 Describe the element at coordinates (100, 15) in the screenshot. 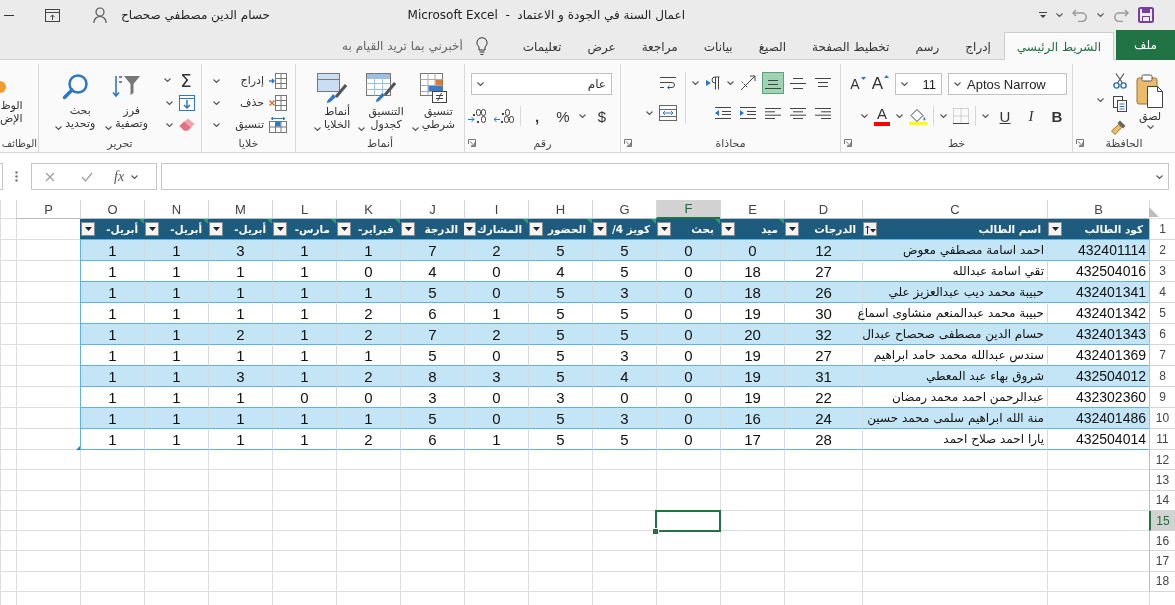

I see `person-icon` at that location.